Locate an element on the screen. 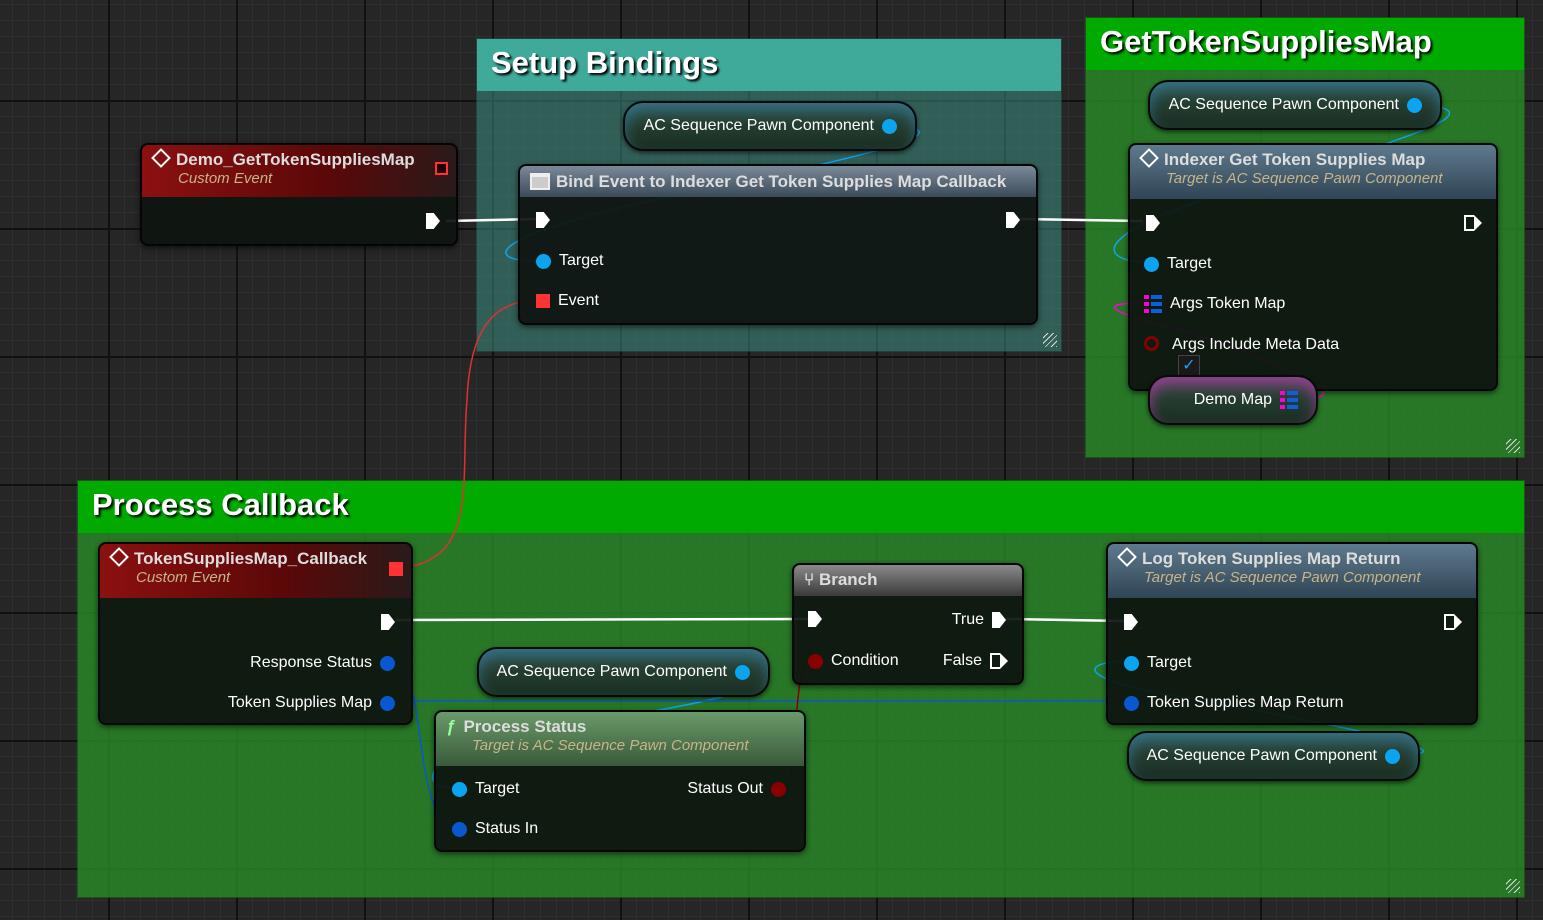  node-title: Log Token Supplies Map Return is located at coordinates (1271, 558).